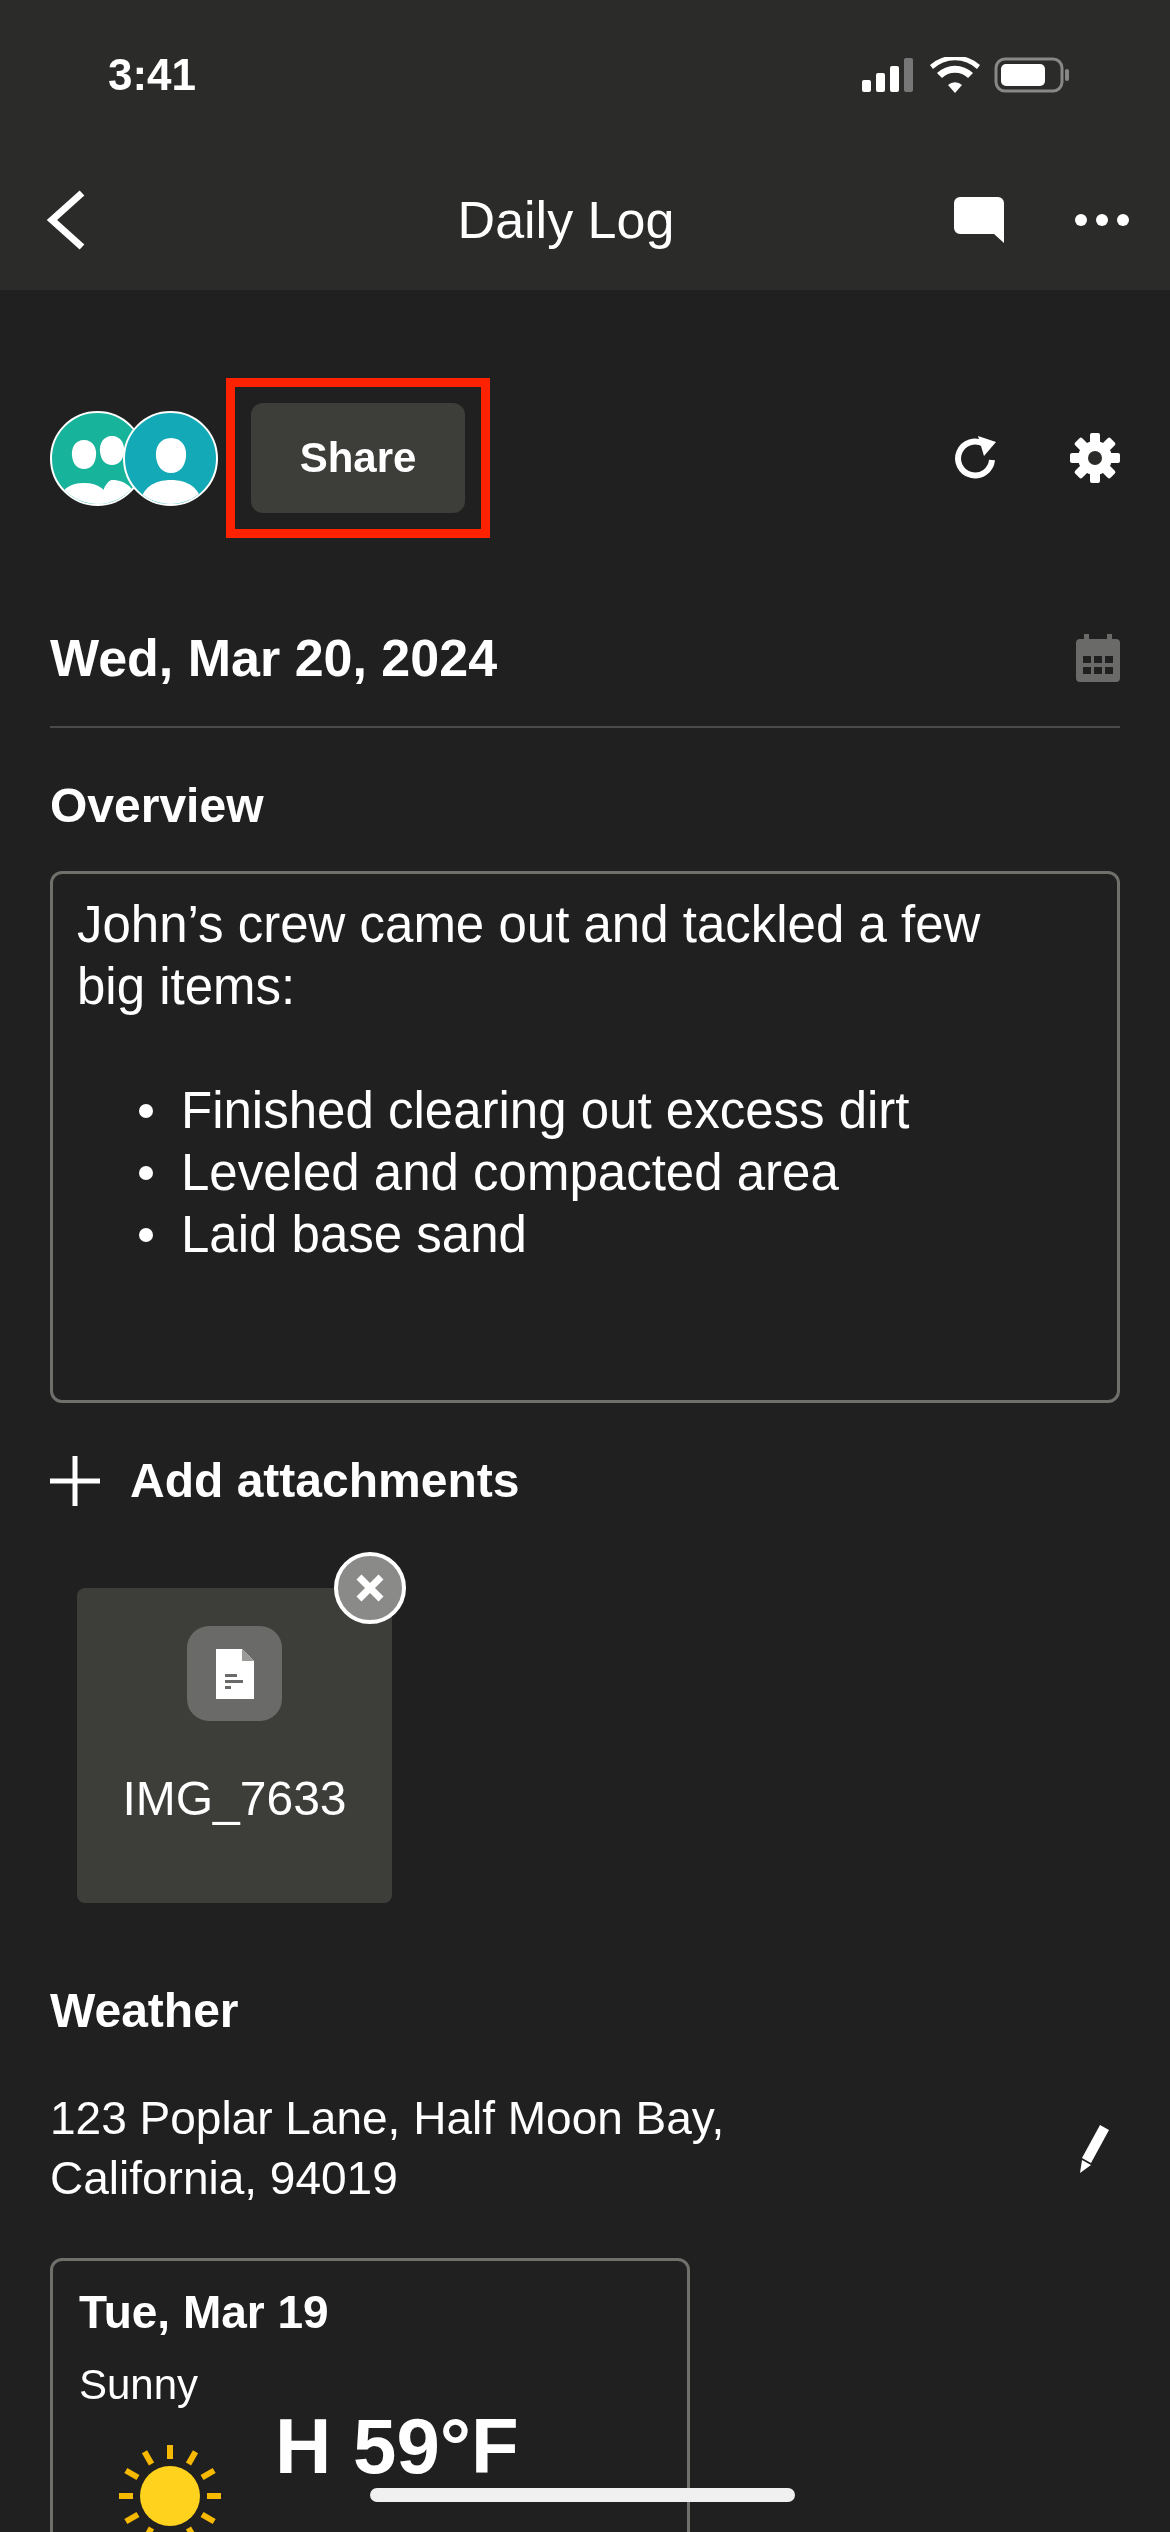  Describe the element at coordinates (370, 1588) in the screenshot. I see `close-icon` at that location.